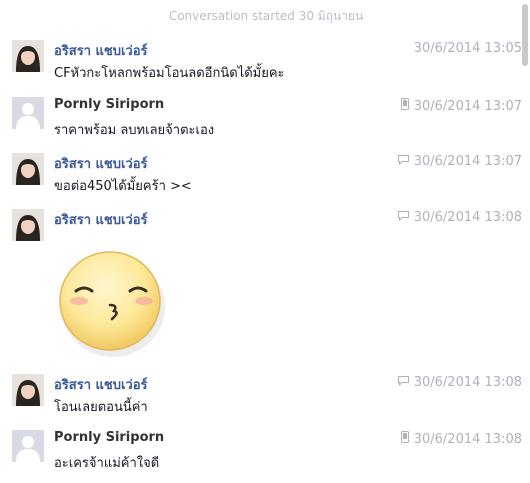 The width and height of the screenshot is (530, 483). What do you see at coordinates (112, 301) in the screenshot?
I see `kiss-face-sticker` at bounding box center [112, 301].